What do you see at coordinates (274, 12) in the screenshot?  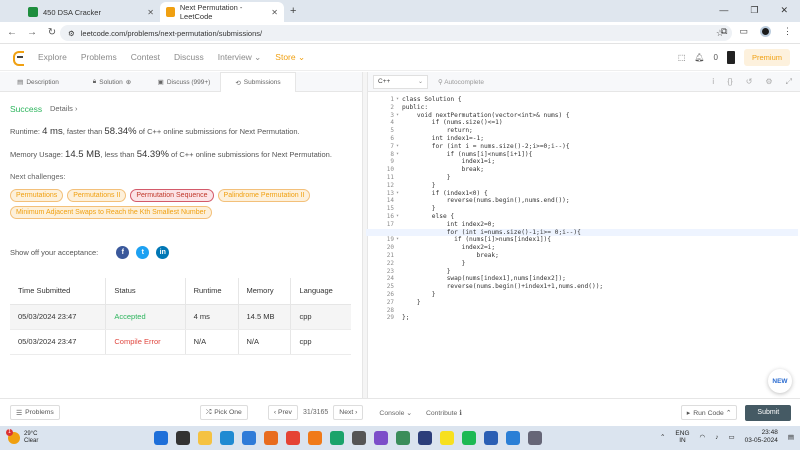 I see `close-icon: ✕` at bounding box center [274, 12].